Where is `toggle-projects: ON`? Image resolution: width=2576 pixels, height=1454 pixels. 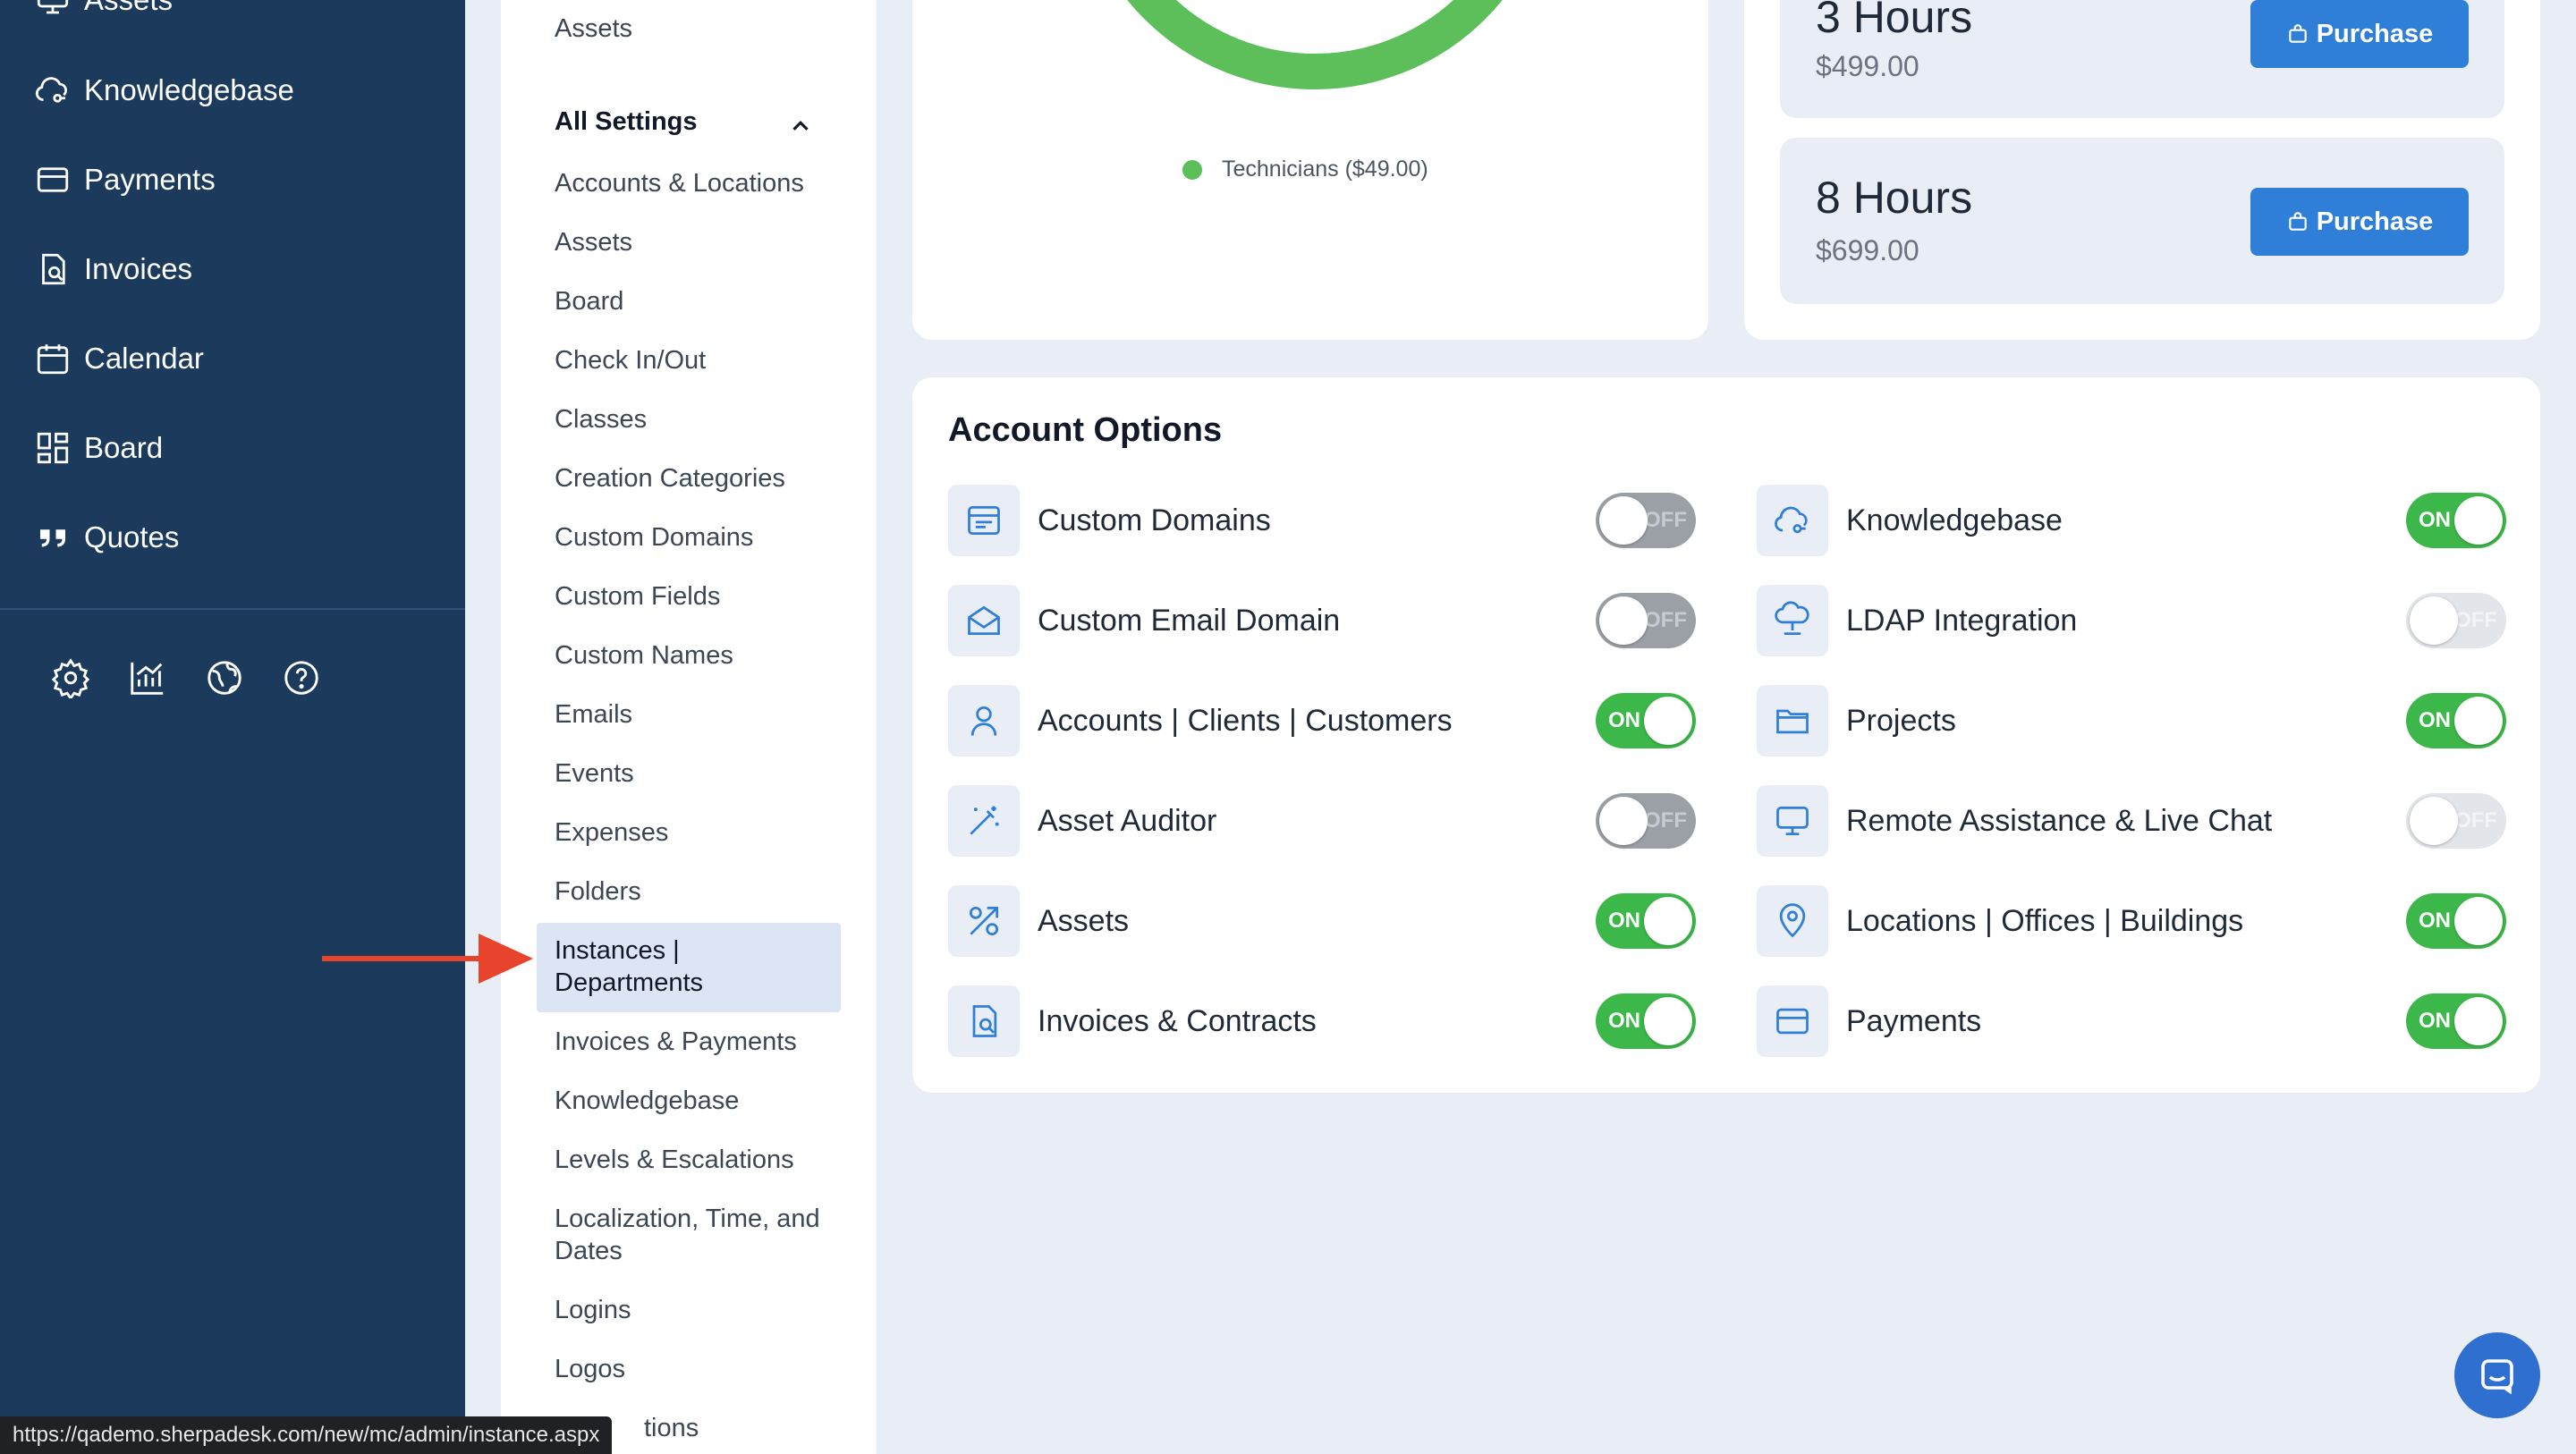
toggle-projects: ON is located at coordinates (2456, 720).